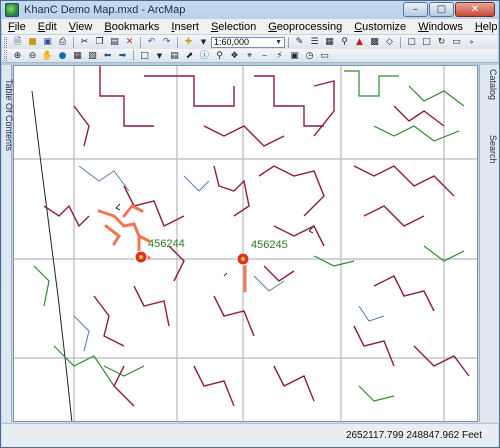 This screenshot has height=448, width=500. What do you see at coordinates (99, 42) in the screenshot?
I see `copy-icon: ❐` at bounding box center [99, 42].